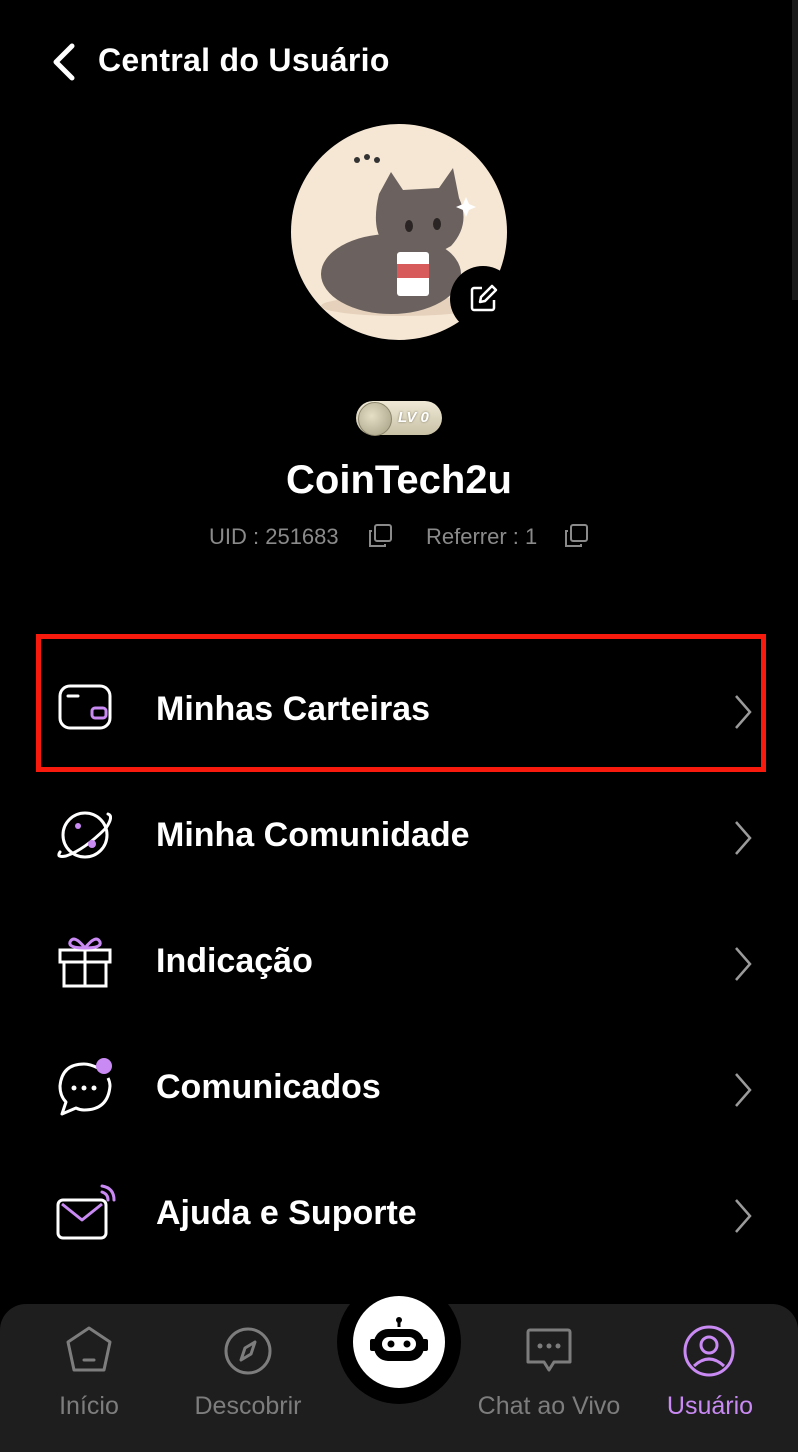 This screenshot has width=798, height=1452. What do you see at coordinates (85, 835) in the screenshot?
I see `planet-icon` at bounding box center [85, 835].